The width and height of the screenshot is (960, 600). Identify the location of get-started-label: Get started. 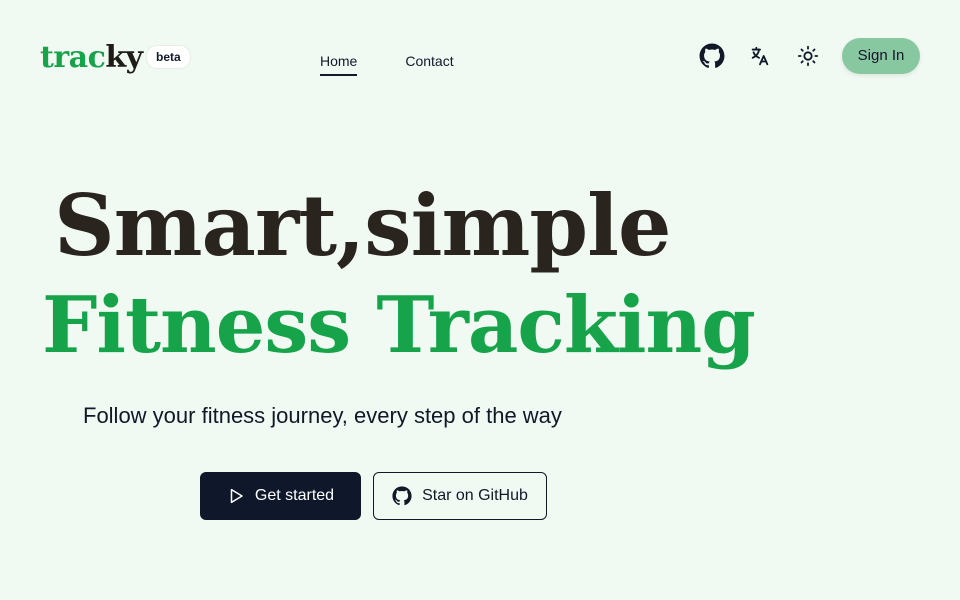
(294, 495).